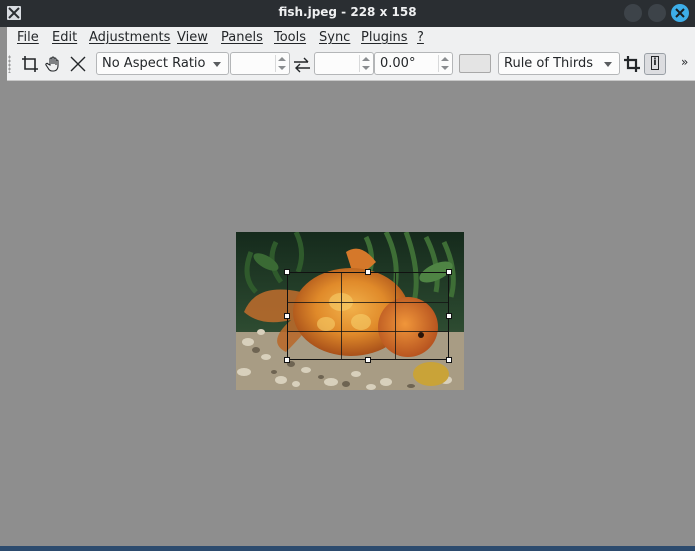  I want to click on title-bar: fish.jpeg - 228 x 158, so click(347, 13).